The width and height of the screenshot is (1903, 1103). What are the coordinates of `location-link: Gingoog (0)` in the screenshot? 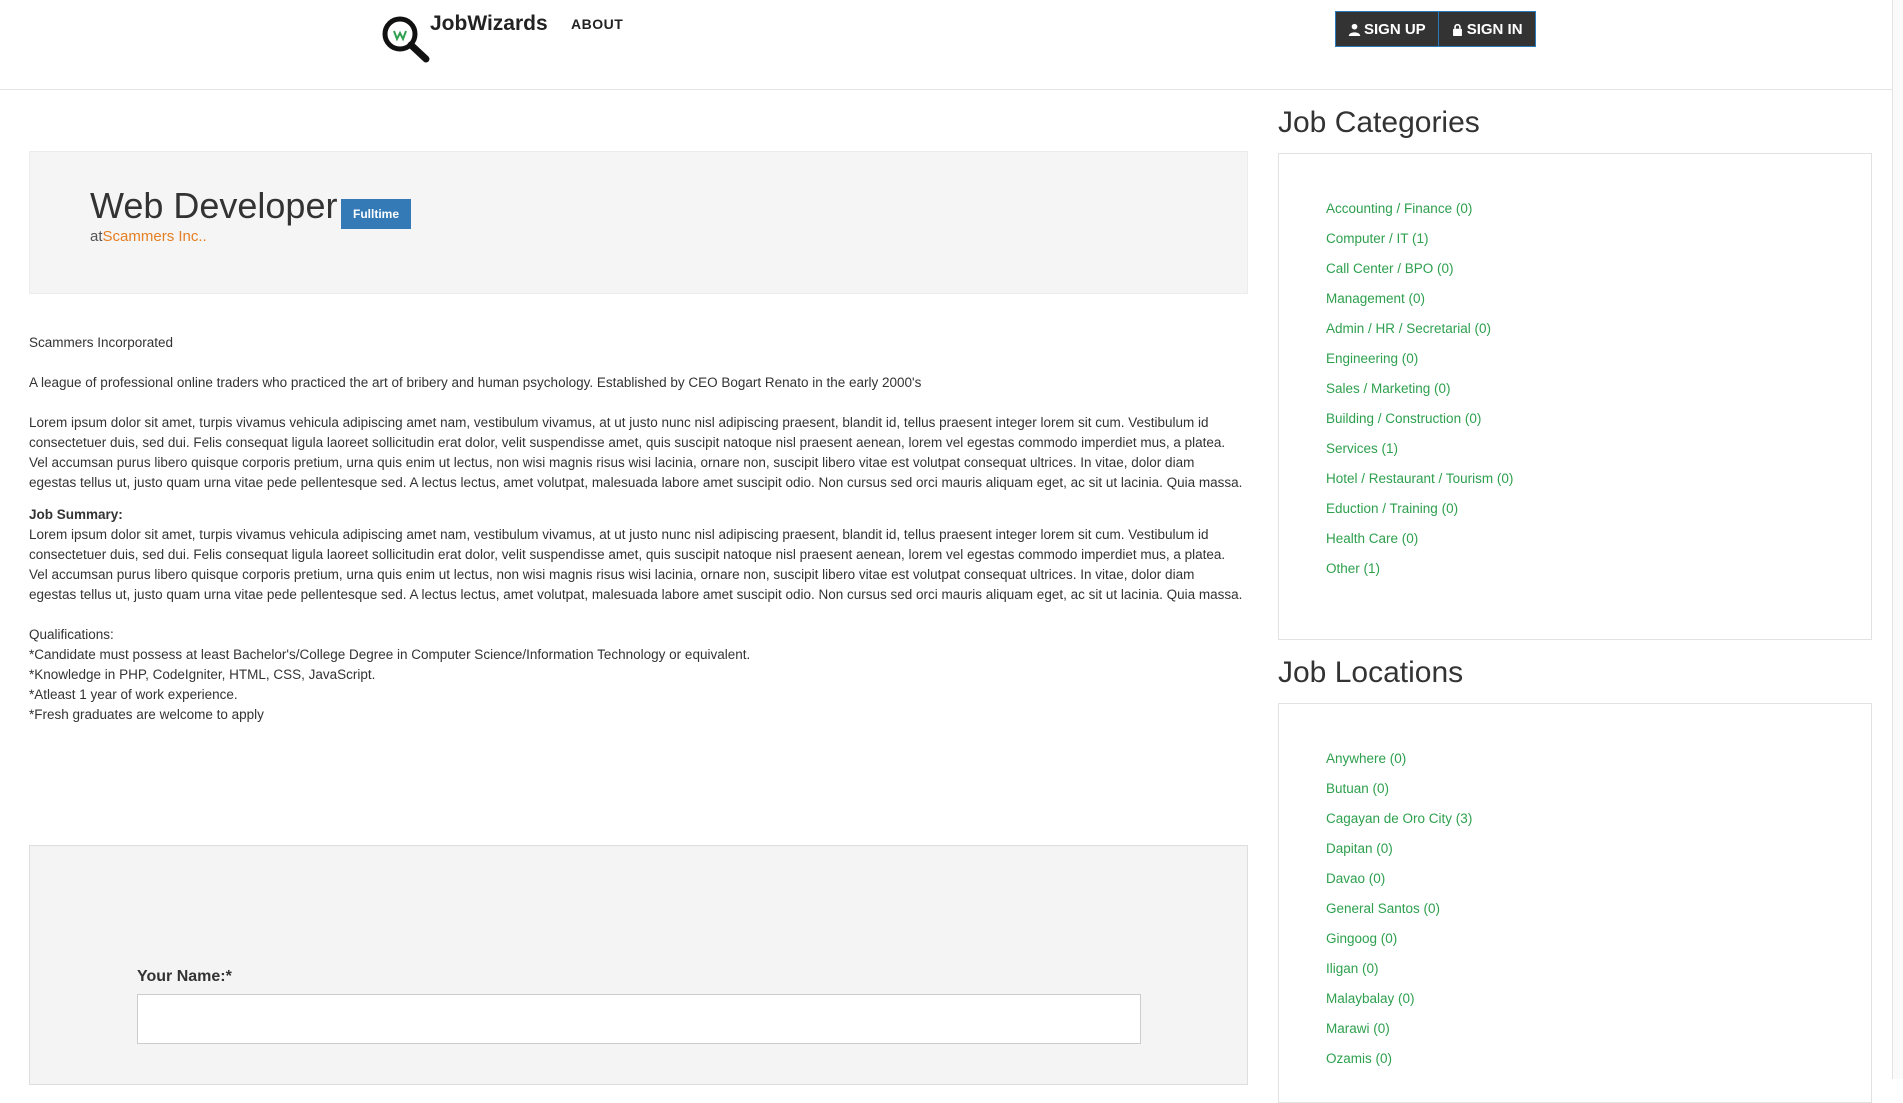 It's located at (1361, 938).